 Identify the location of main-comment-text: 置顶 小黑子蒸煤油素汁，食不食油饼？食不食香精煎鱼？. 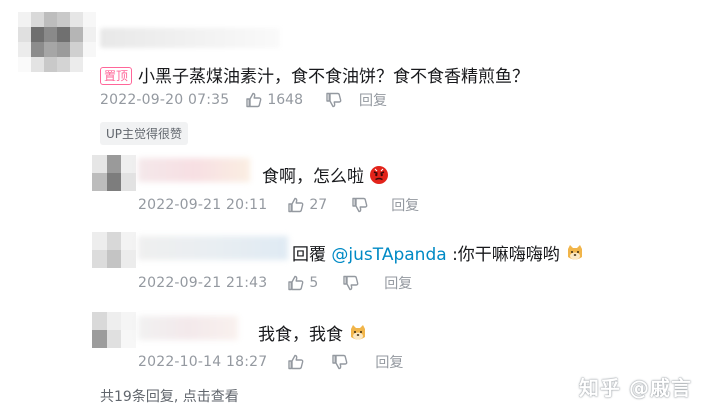
(314, 74).